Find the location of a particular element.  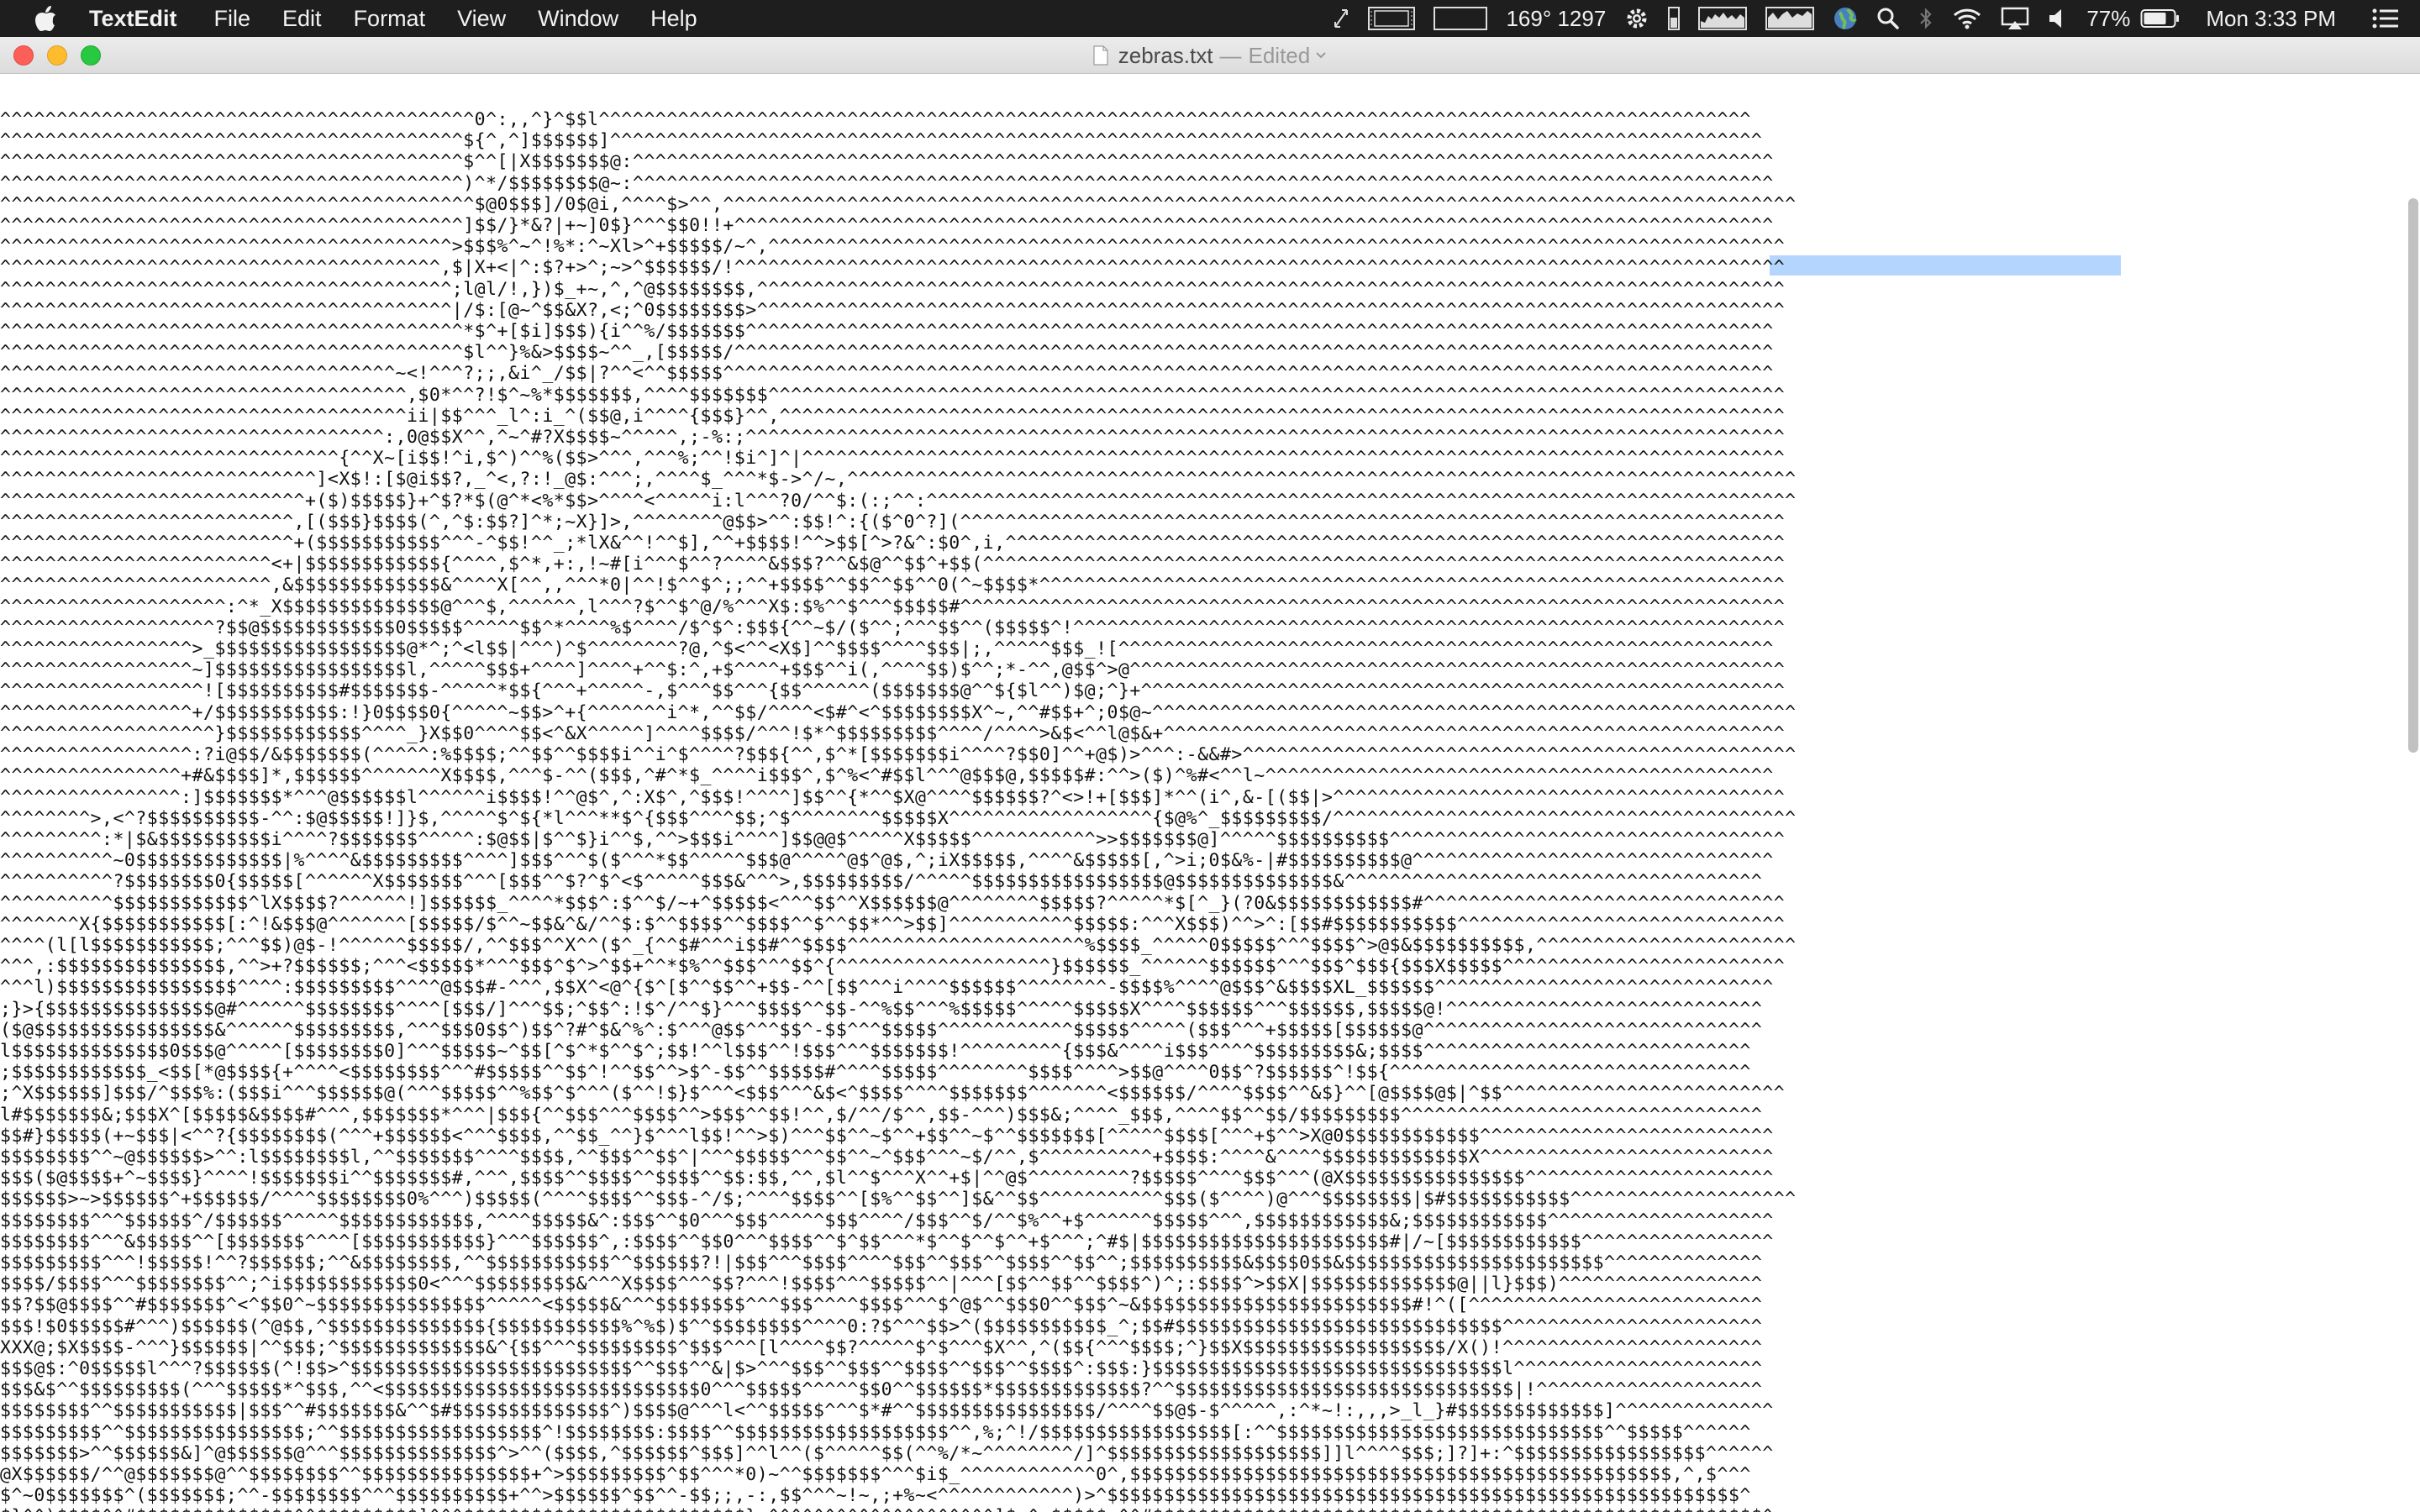

apple-menu-icon is located at coordinates (45, 18).